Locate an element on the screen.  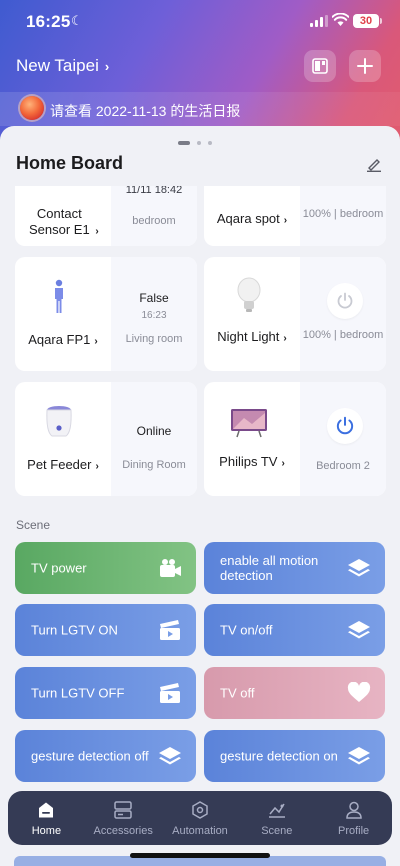
tab-automation: Automation is located at coordinates (200, 818).